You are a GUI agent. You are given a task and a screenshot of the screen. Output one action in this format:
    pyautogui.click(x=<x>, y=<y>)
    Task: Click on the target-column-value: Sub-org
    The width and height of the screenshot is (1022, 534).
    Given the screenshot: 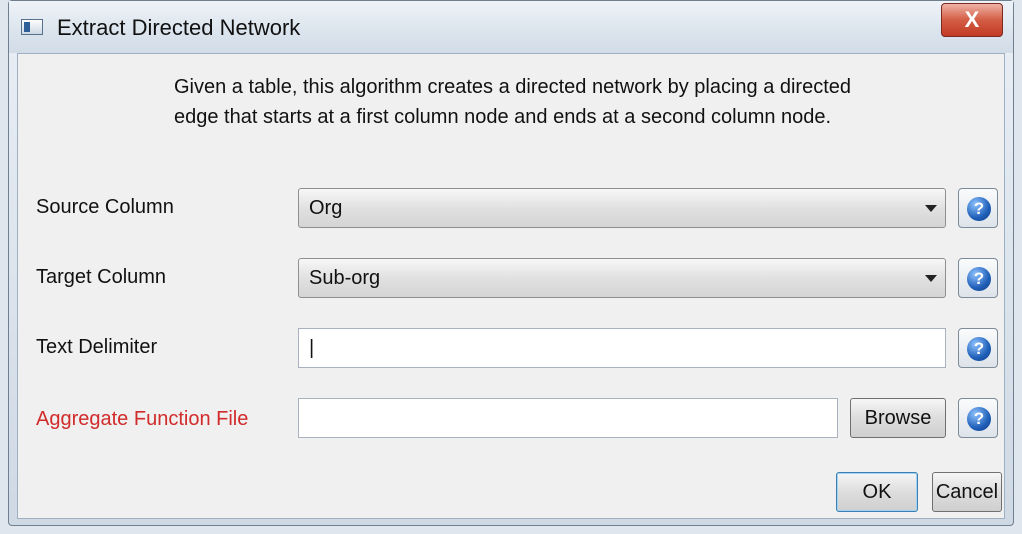 What is the action you would take?
    pyautogui.click(x=345, y=278)
    